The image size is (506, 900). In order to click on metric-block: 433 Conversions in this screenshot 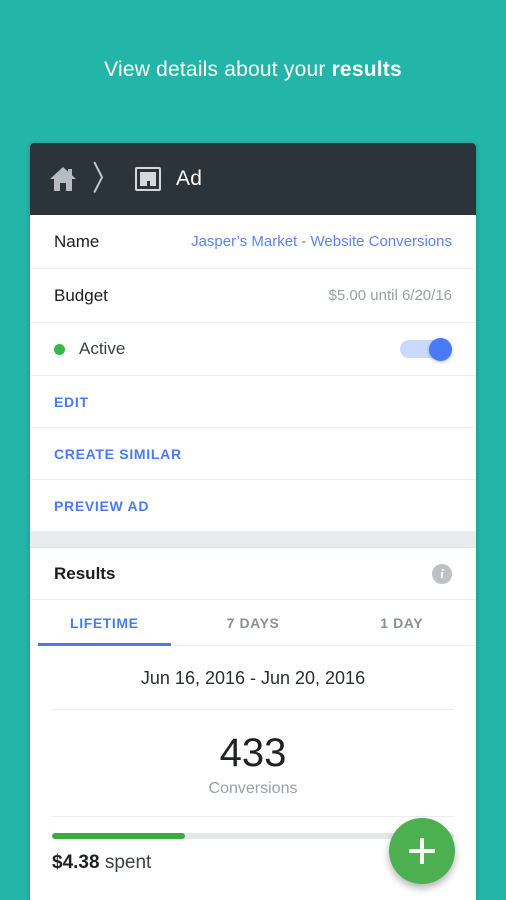, I will do `click(253, 763)`.